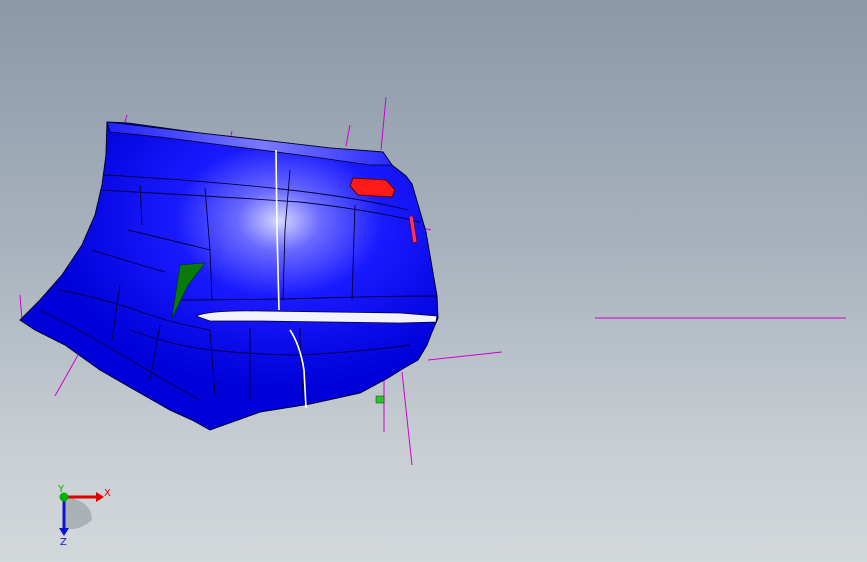  Describe the element at coordinates (61, 489) in the screenshot. I see `y-axis-label: Y` at that location.